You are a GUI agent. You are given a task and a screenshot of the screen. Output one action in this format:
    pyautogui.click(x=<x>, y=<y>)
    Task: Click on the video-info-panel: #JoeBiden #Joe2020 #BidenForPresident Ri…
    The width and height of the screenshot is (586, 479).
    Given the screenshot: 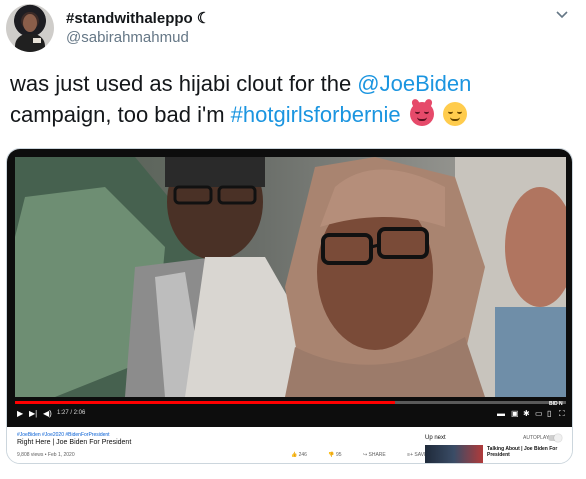 What is the action you would take?
    pyautogui.click(x=289, y=445)
    